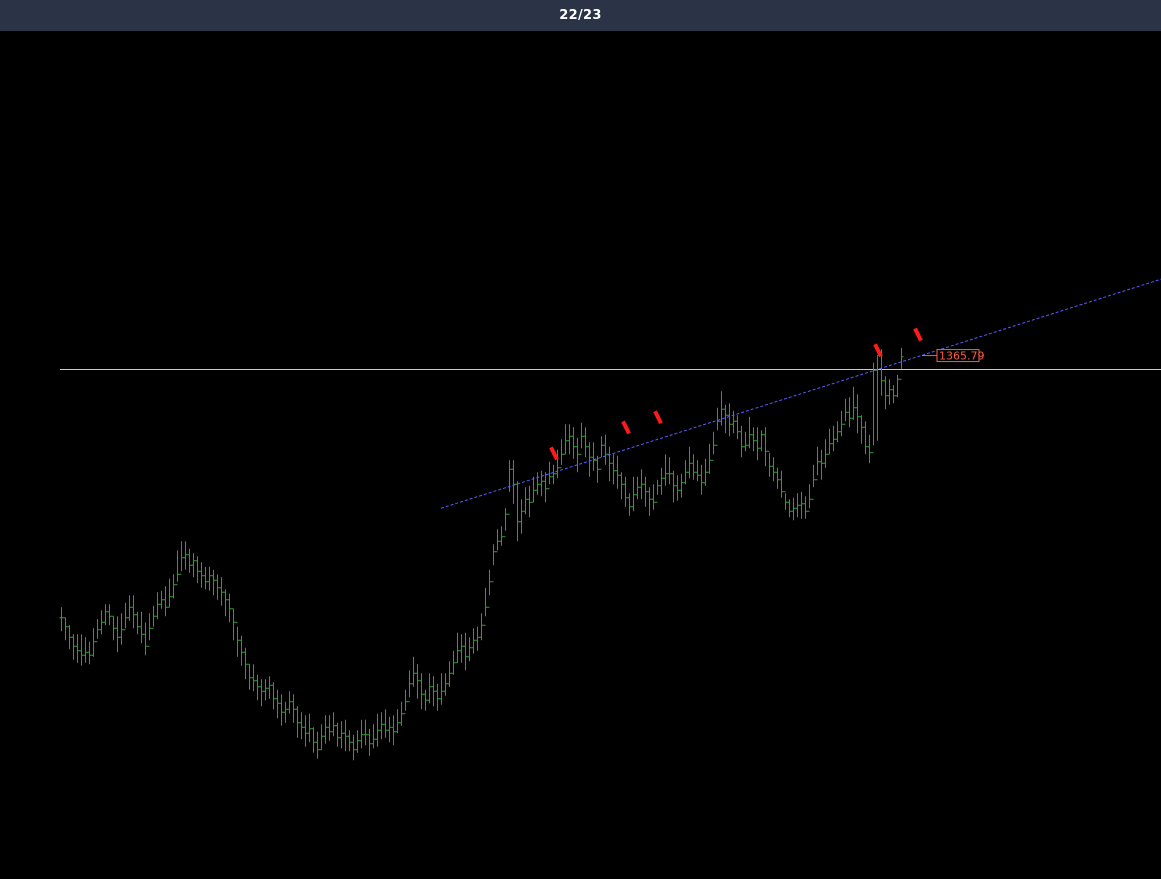  I want to click on page-header: 22/23, so click(580, 15).